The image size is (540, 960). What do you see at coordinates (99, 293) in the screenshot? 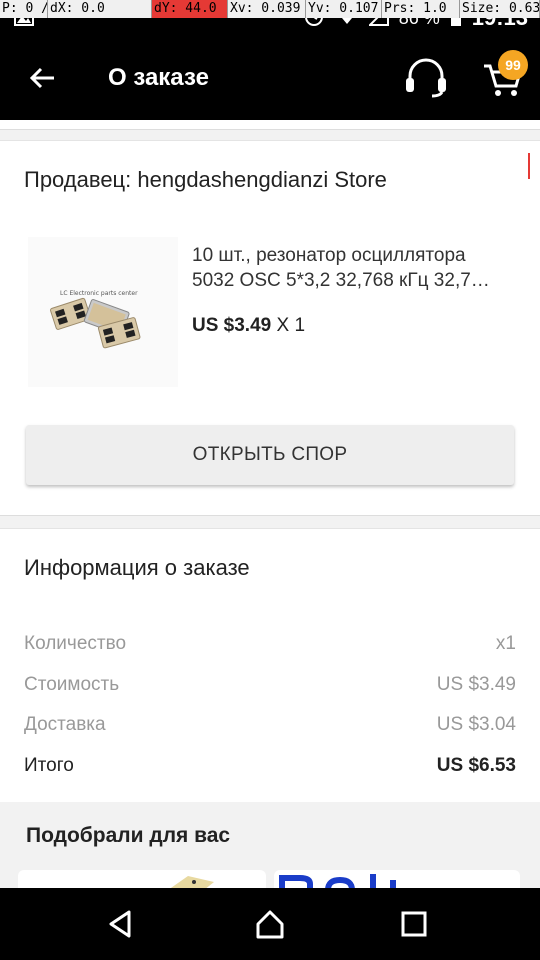
I see `thumbnail-caption: LC Electronic parts center` at bounding box center [99, 293].